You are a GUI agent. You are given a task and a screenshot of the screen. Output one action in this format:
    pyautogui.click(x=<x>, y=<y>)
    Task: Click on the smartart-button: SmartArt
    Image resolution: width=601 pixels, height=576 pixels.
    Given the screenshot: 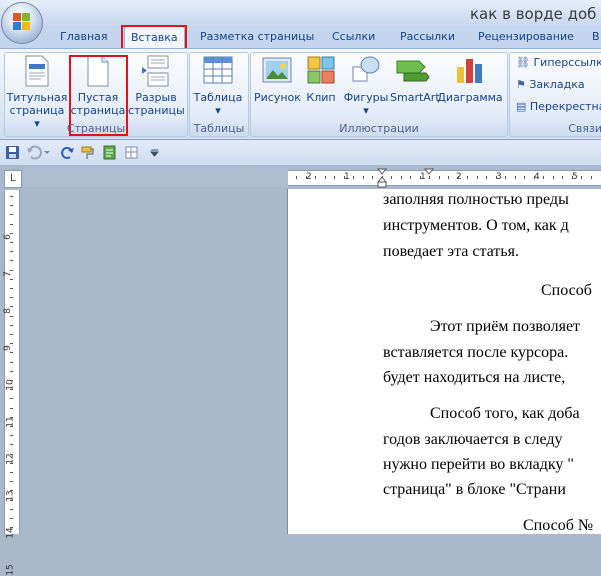 What is the action you would take?
    pyautogui.click(x=415, y=79)
    